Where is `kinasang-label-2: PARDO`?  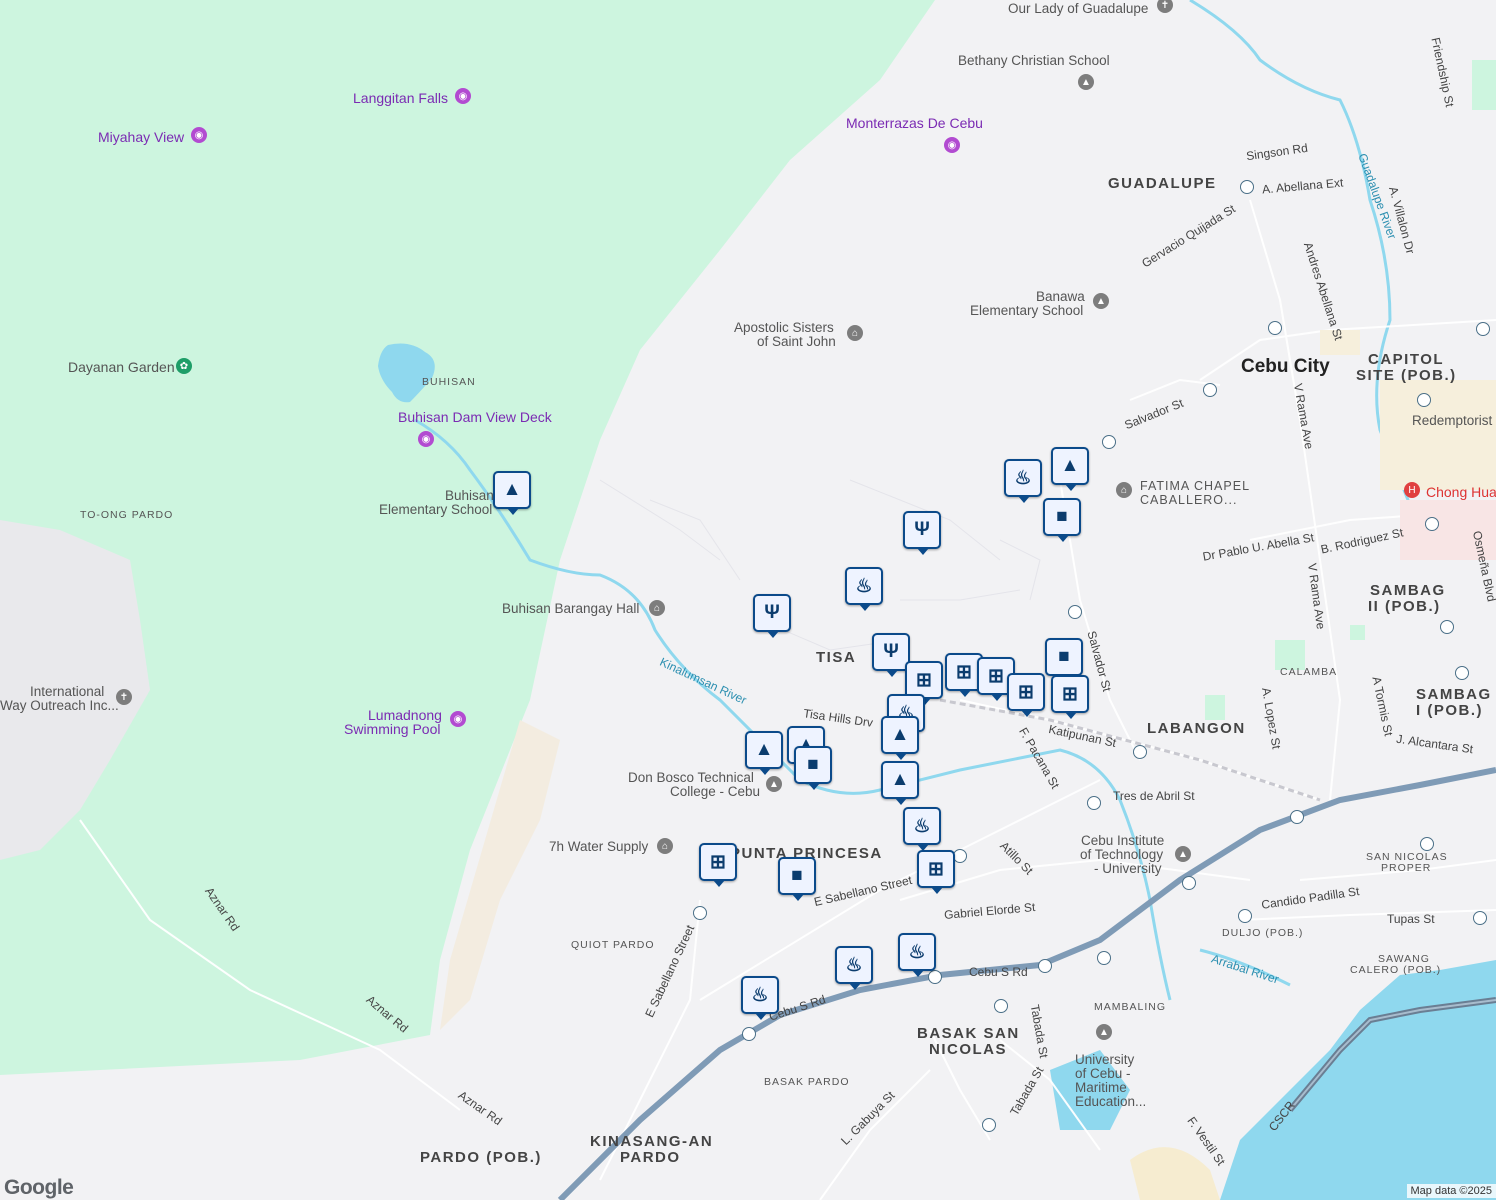
kinasang-label-2: PARDO is located at coordinates (650, 1157).